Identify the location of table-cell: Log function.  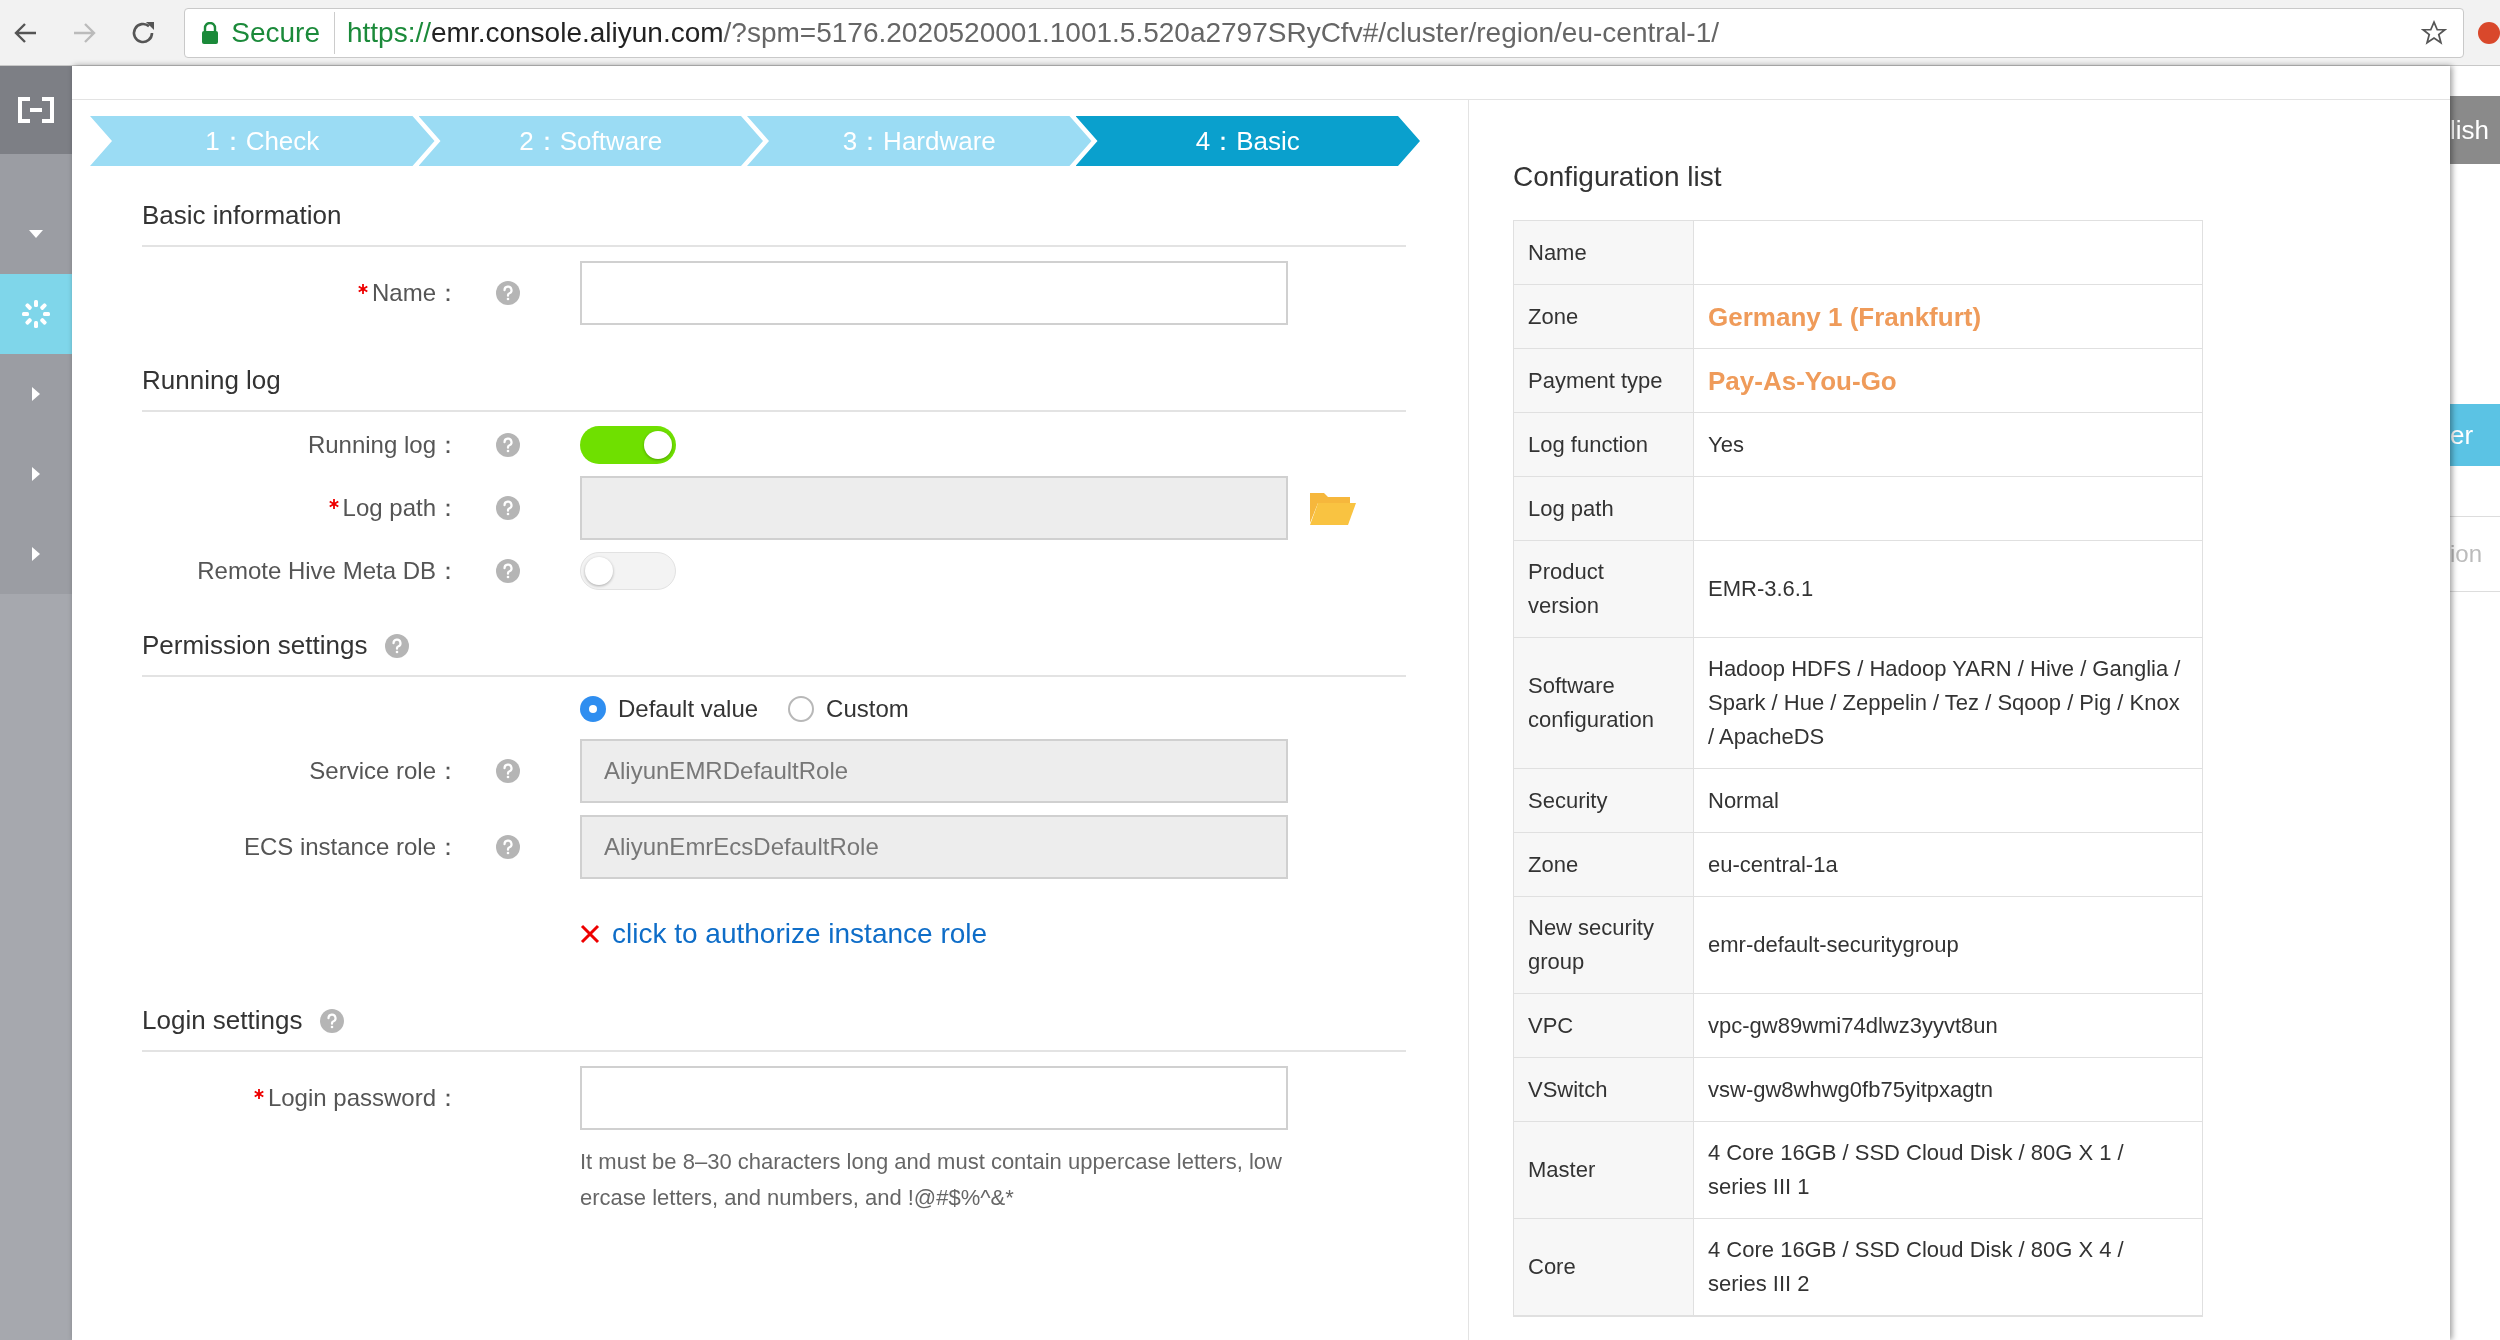
(1604, 444).